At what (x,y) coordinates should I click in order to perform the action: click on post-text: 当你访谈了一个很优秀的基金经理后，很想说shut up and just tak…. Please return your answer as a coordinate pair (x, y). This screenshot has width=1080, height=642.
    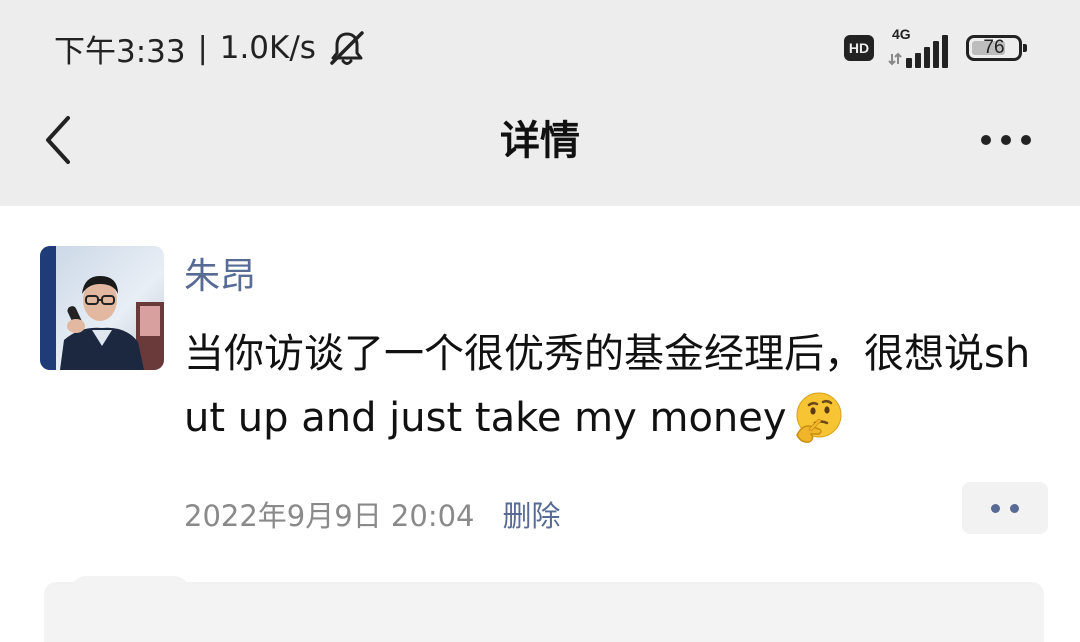
    Looking at the image, I should click on (607, 386).